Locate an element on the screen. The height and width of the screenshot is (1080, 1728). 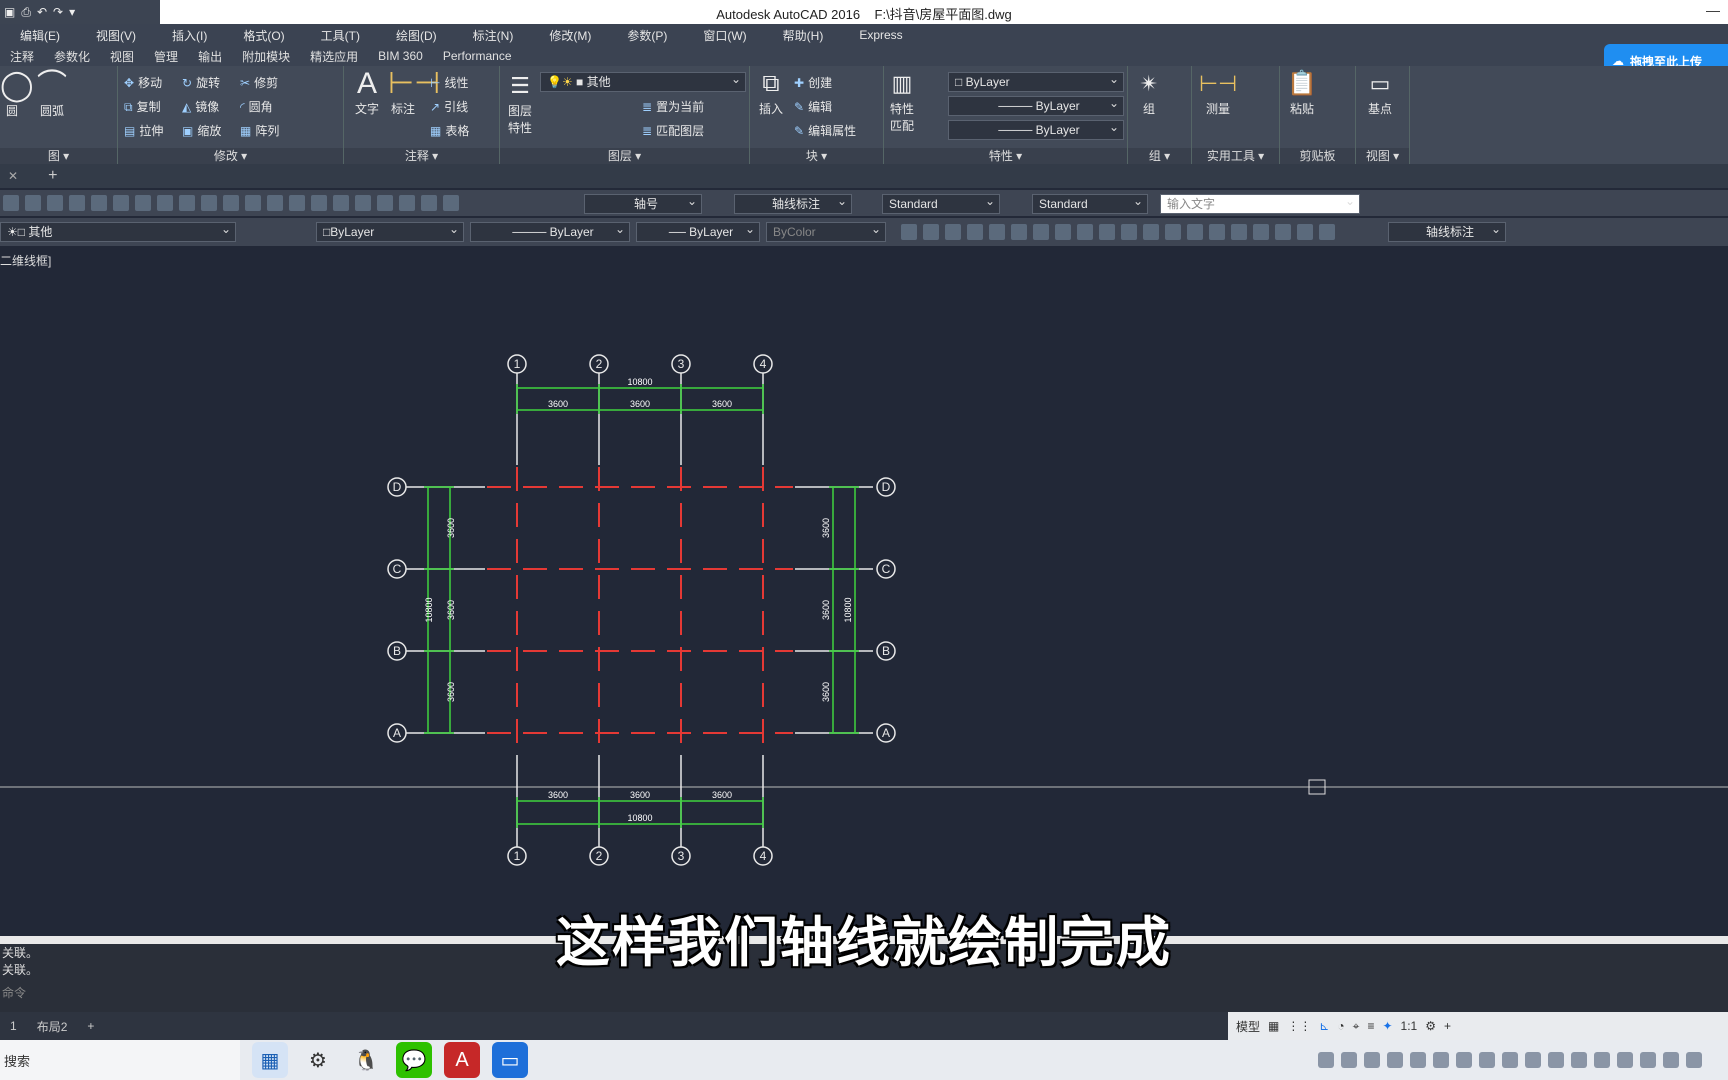
help-icon is located at coordinates (451, 203).